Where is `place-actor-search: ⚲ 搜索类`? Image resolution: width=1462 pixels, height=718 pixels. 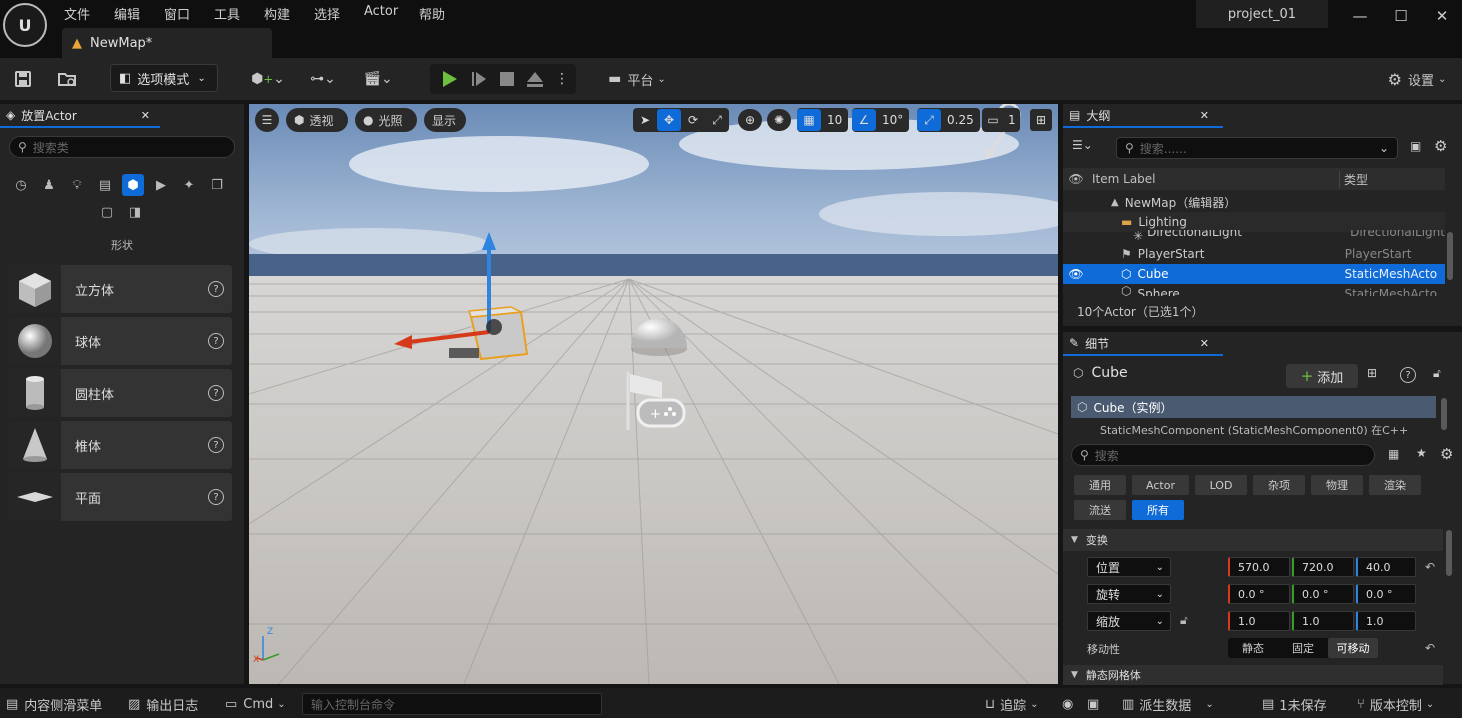 place-actor-search: ⚲ 搜索类 is located at coordinates (122, 147).